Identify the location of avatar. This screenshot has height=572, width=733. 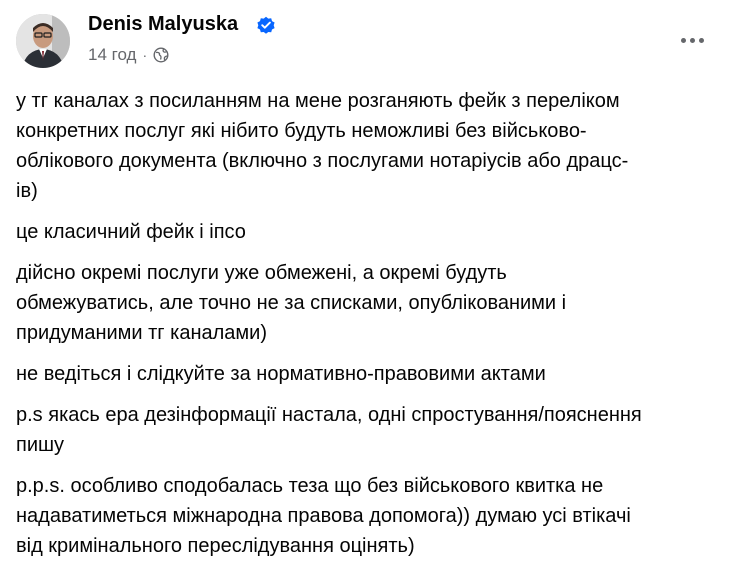
(43, 41).